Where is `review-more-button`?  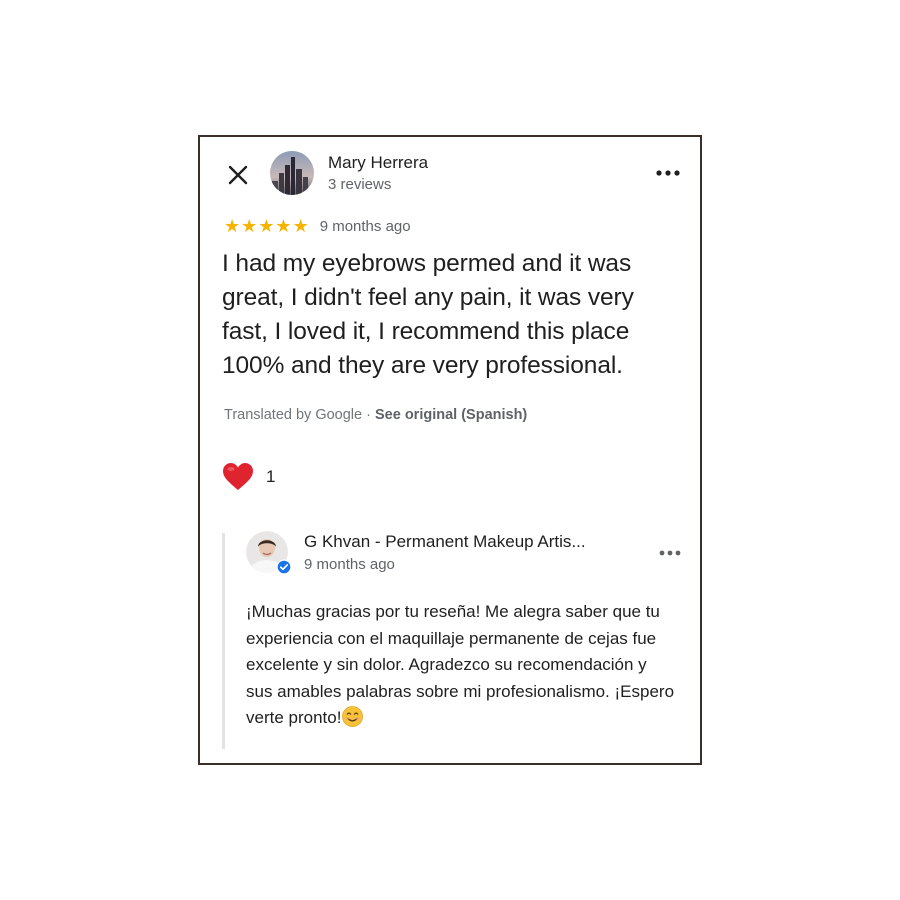
review-more-button is located at coordinates (668, 173).